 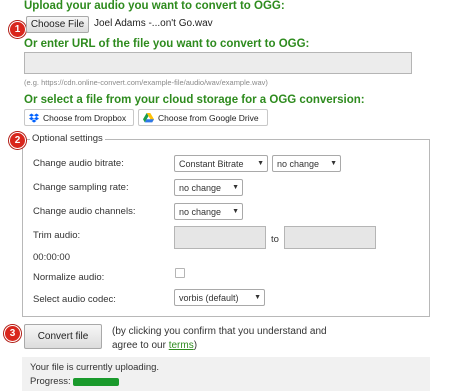 I want to click on google-drive-button: Choose from Google Drive, so click(x=203, y=117).